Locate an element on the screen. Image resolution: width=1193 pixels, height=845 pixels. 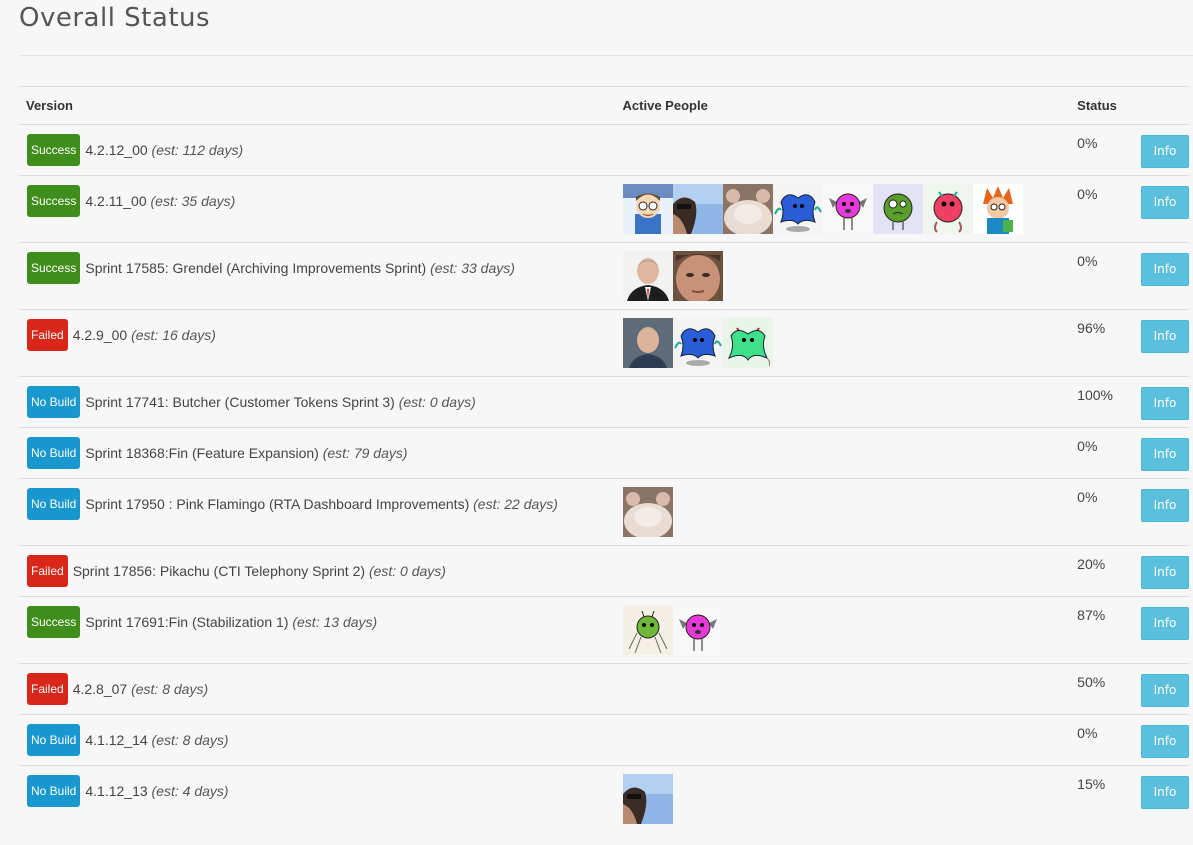
version-line: Success 4.2.12_00 (est: 112 days) is located at coordinates (317, 145).